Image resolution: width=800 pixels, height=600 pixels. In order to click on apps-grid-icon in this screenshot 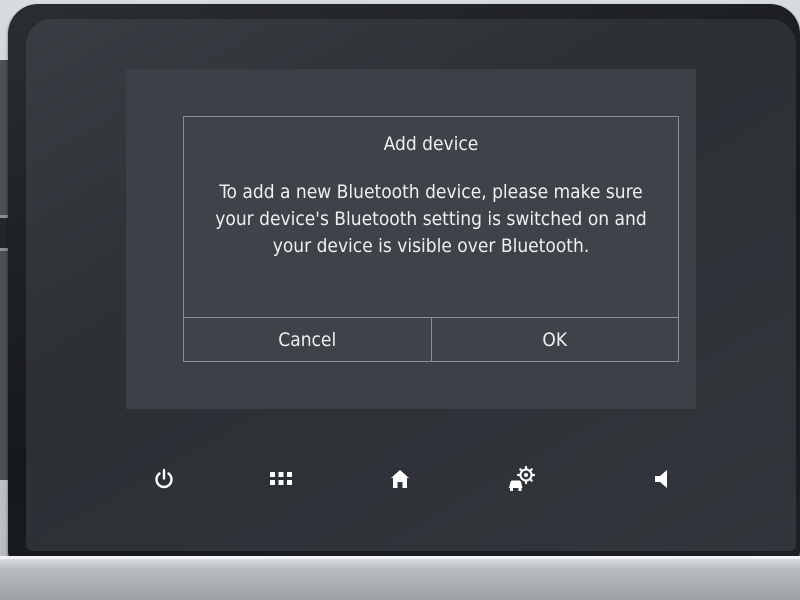, I will do `click(281, 478)`.